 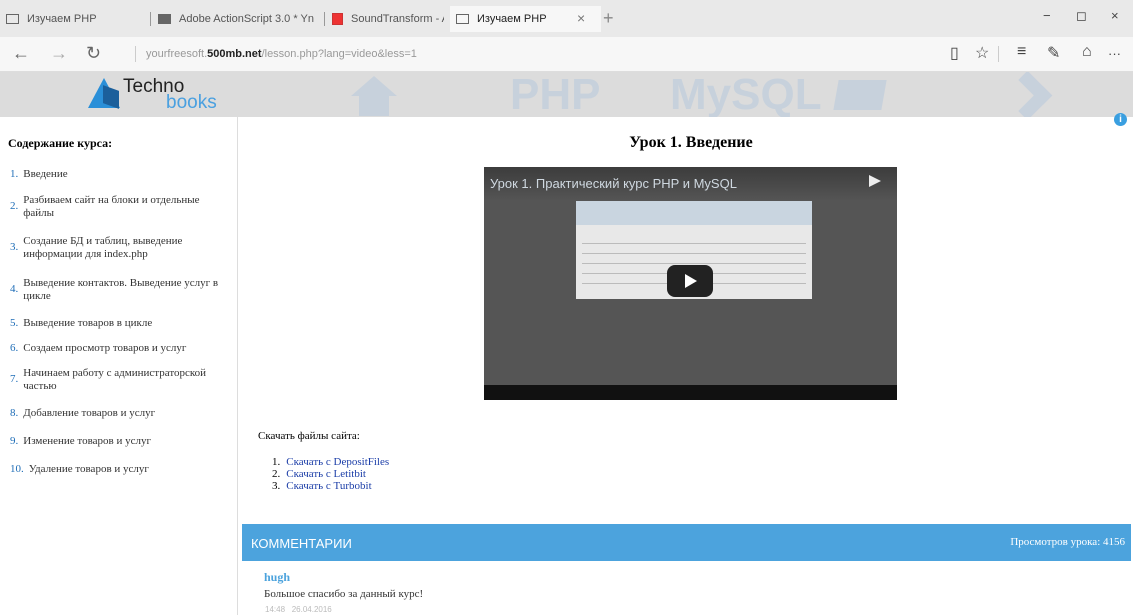 What do you see at coordinates (326, 474) in the screenshot?
I see `download-link-letitbit: Скачать с Letitbit` at bounding box center [326, 474].